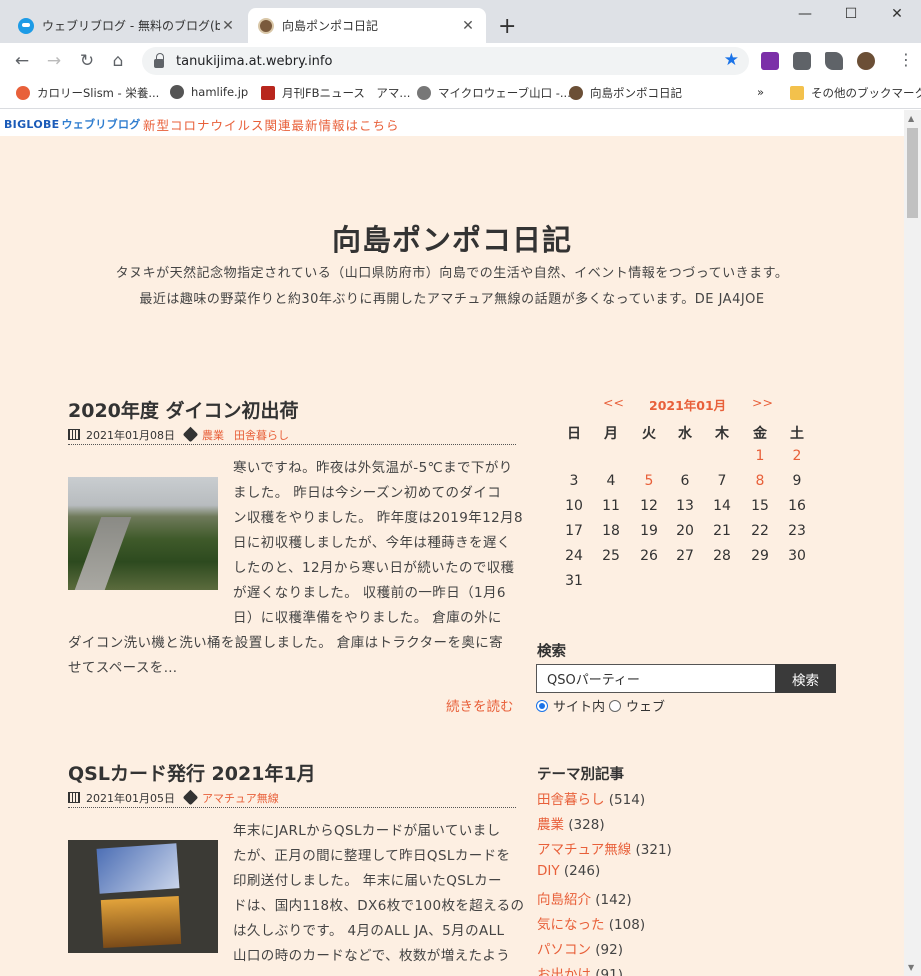  I want to click on calendar-day: 8, so click(760, 481).